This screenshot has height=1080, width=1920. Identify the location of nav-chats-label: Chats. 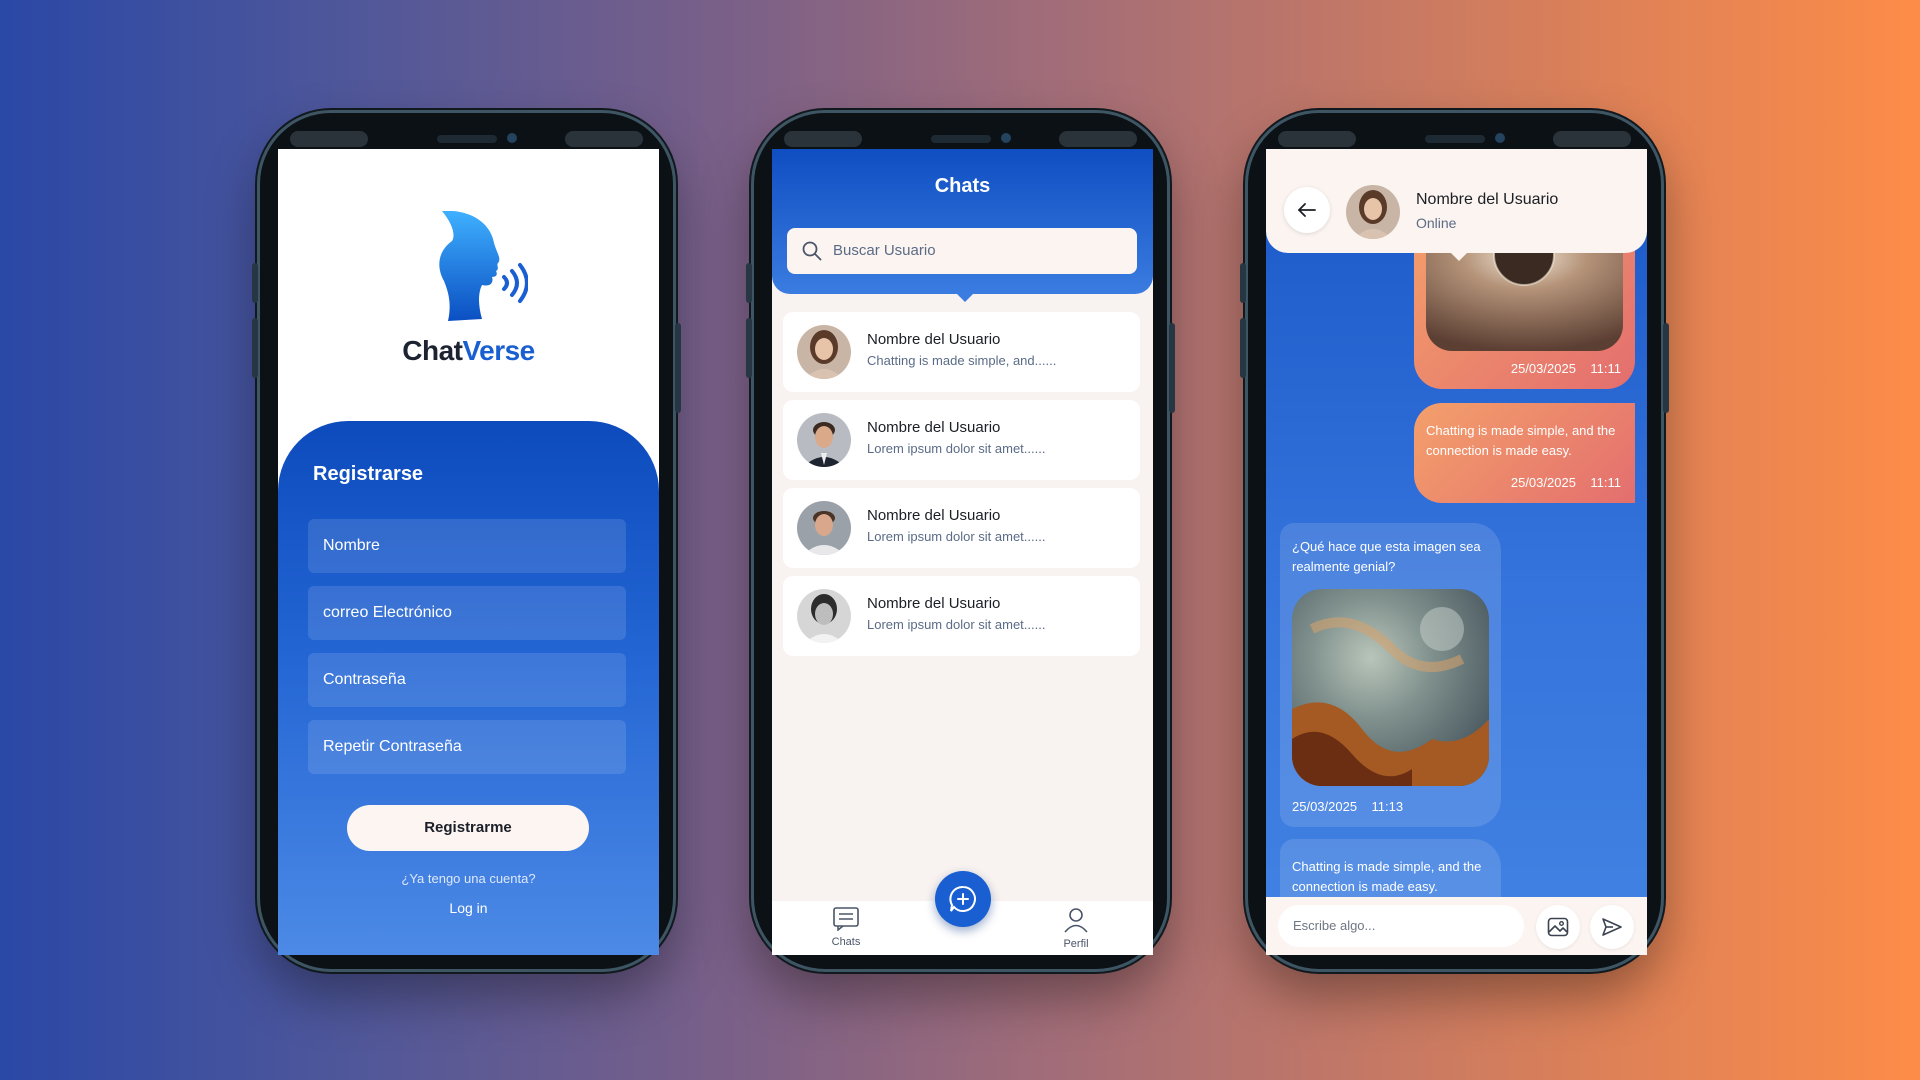
(846, 942).